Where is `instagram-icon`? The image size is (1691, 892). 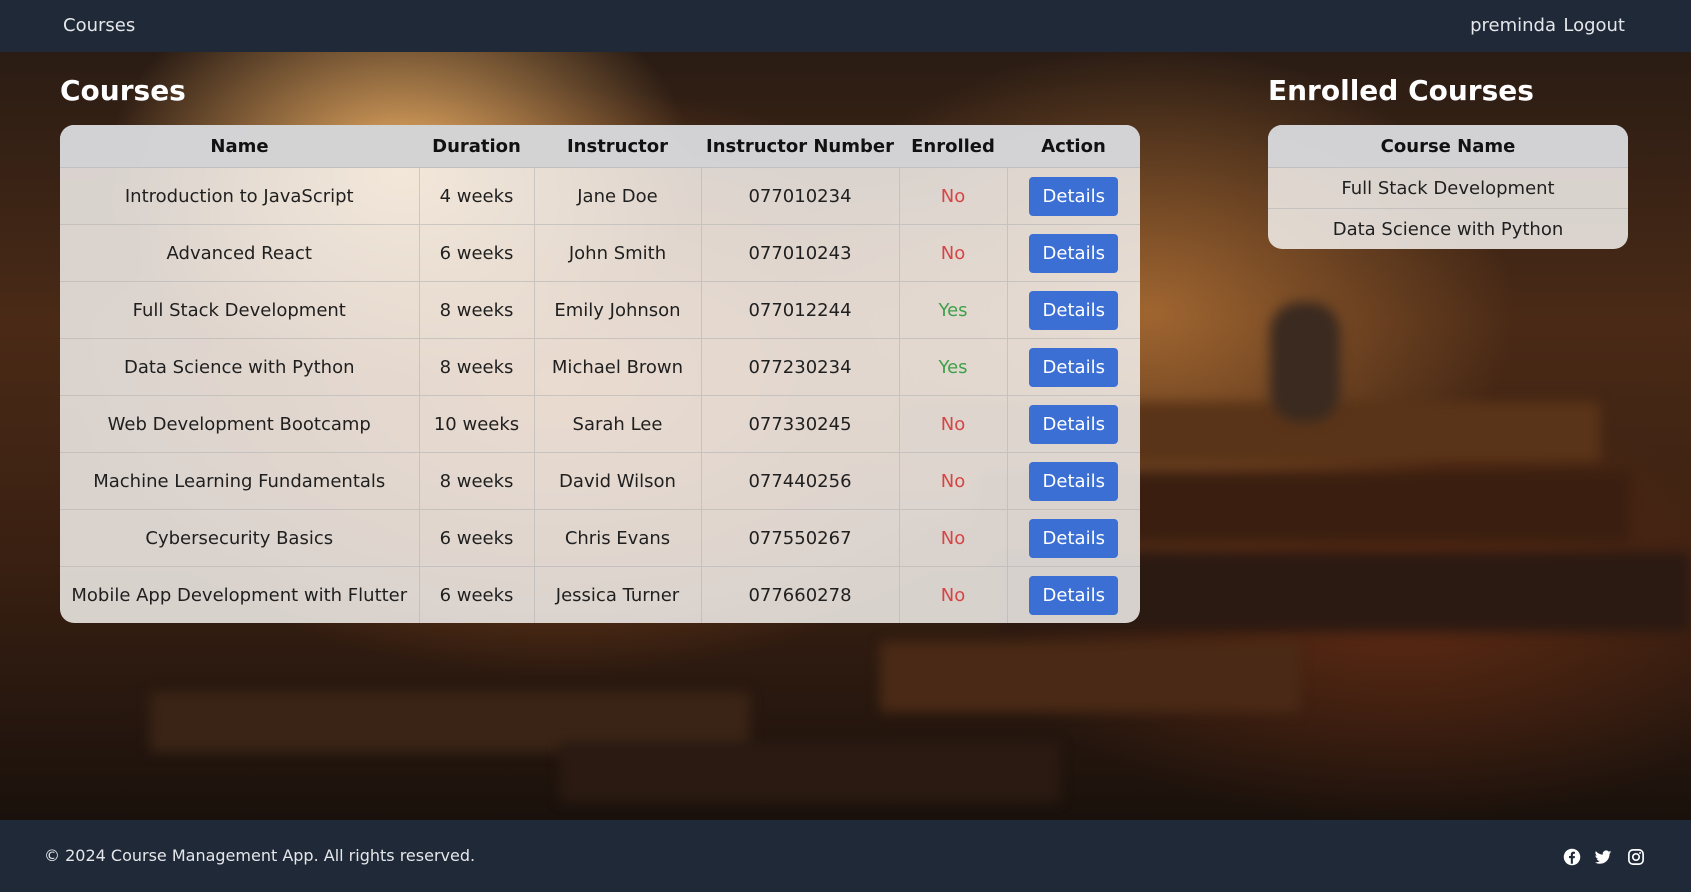
instagram-icon is located at coordinates (1636, 857).